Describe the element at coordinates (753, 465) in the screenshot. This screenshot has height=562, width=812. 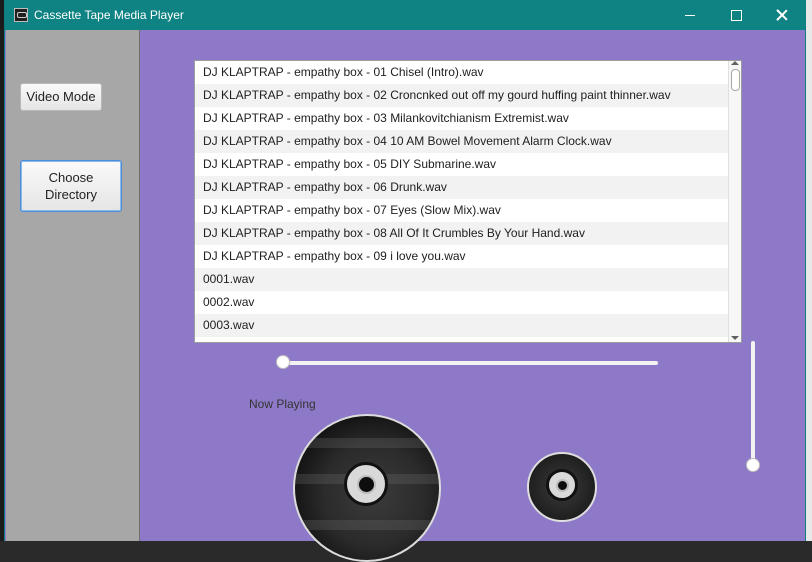
I see `volume-slider-thumb` at that location.